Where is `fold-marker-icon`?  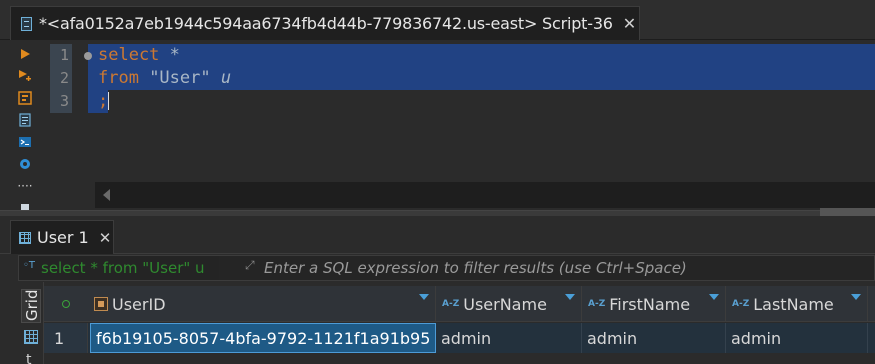
fold-marker-icon is located at coordinates (88, 56).